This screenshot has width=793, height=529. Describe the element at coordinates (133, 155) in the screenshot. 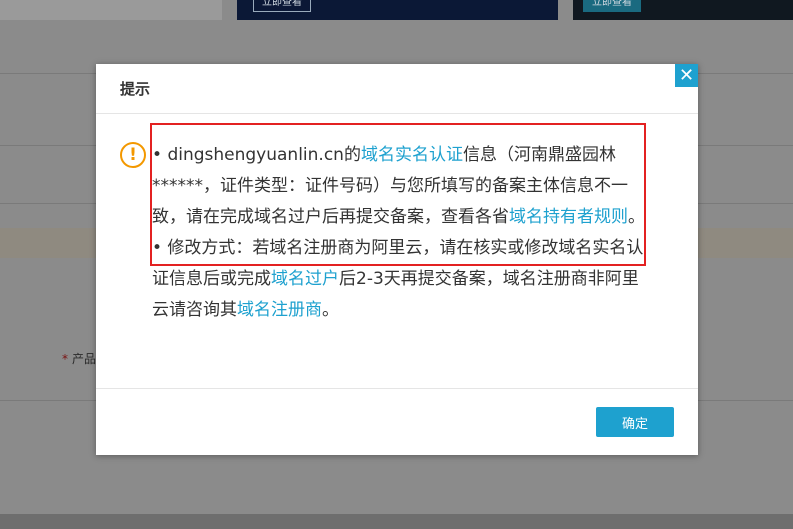

I see `warning-icon: !` at that location.